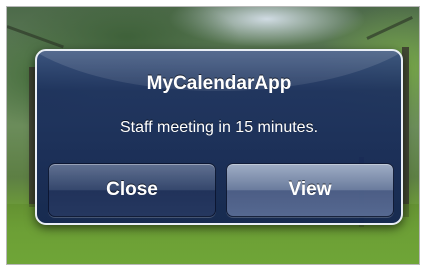 This screenshot has width=428, height=271. What do you see at coordinates (310, 190) in the screenshot?
I see `view-button: View` at bounding box center [310, 190].